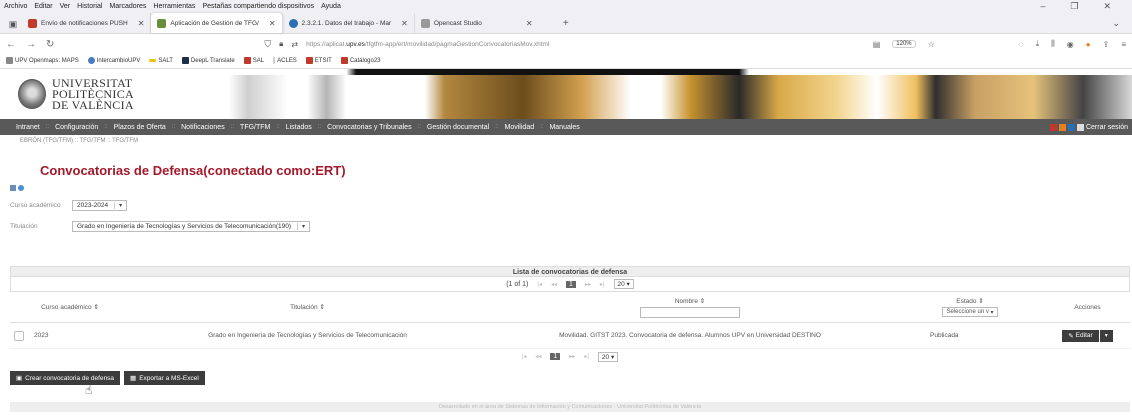 Image resolution: width=1132 pixels, height=415 pixels. What do you see at coordinates (76, 127) in the screenshot?
I see `nav-configuracion: Configuración` at bounding box center [76, 127].